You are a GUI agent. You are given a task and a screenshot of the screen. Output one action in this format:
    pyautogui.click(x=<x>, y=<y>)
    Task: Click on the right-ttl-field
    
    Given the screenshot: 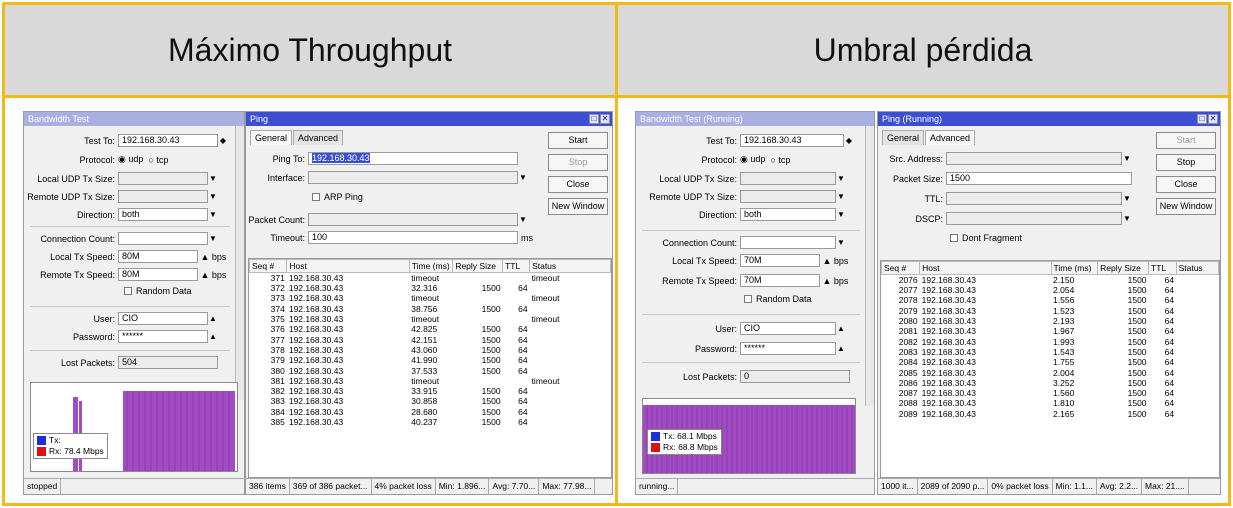 What is the action you would take?
    pyautogui.click(x=1034, y=198)
    